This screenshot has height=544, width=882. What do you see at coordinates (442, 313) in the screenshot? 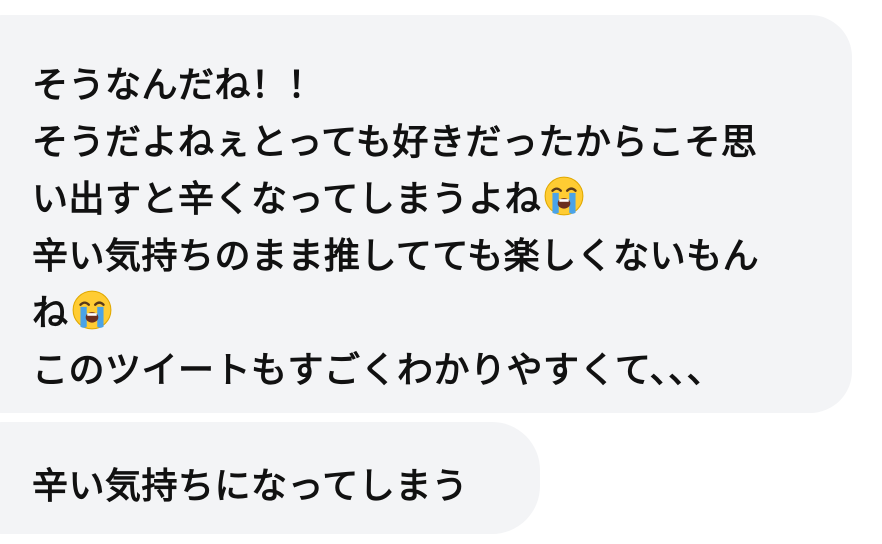
I see `message-line: ね` at bounding box center [442, 313].